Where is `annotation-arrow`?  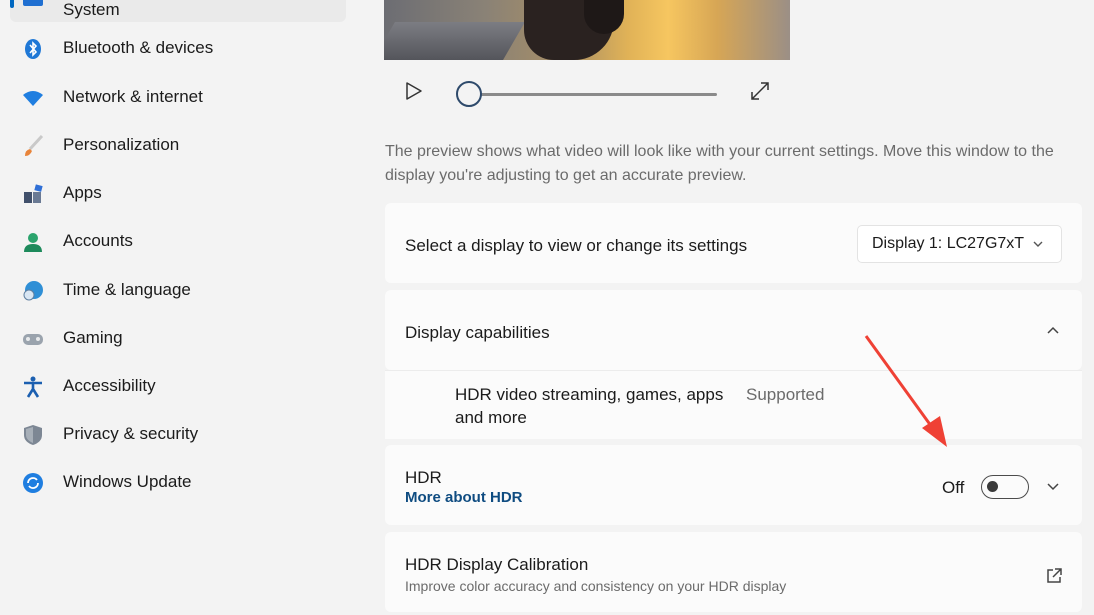
annotation-arrow is located at coordinates (905, 391).